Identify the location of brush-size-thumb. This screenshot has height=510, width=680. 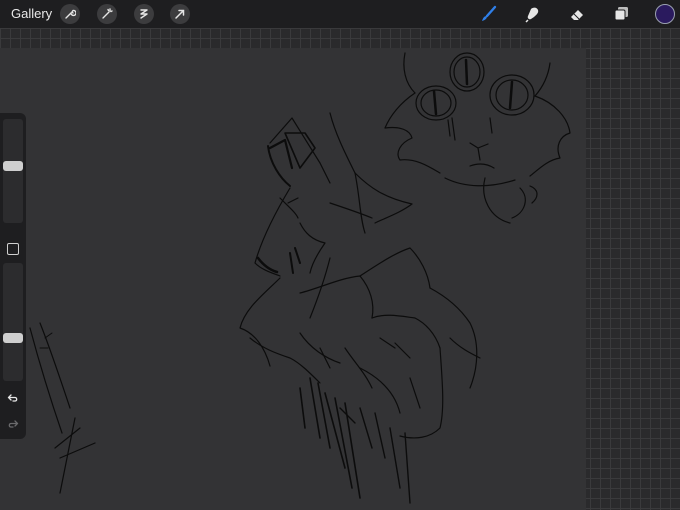
(13, 166).